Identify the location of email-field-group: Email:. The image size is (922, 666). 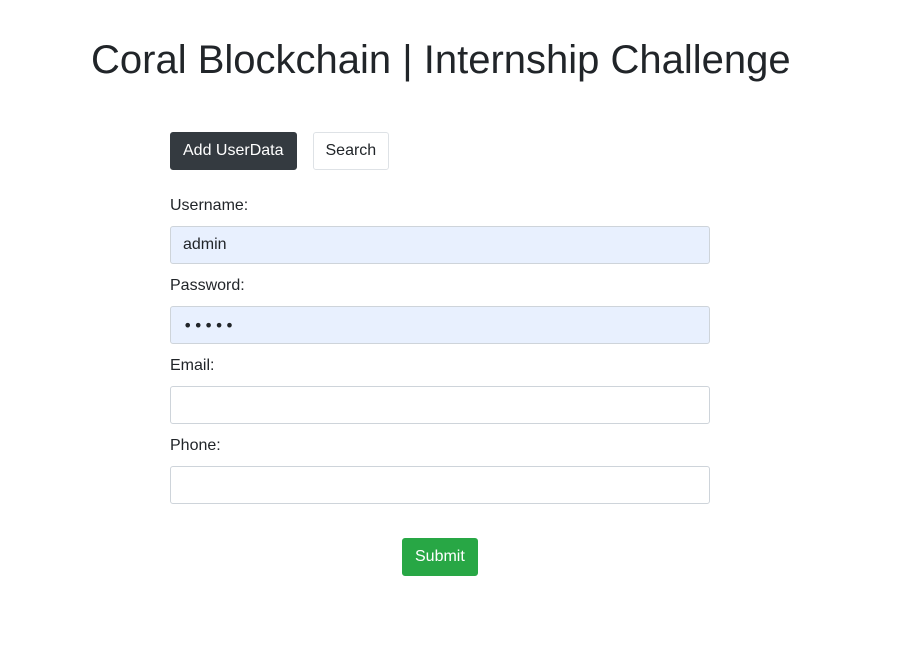
(440, 389).